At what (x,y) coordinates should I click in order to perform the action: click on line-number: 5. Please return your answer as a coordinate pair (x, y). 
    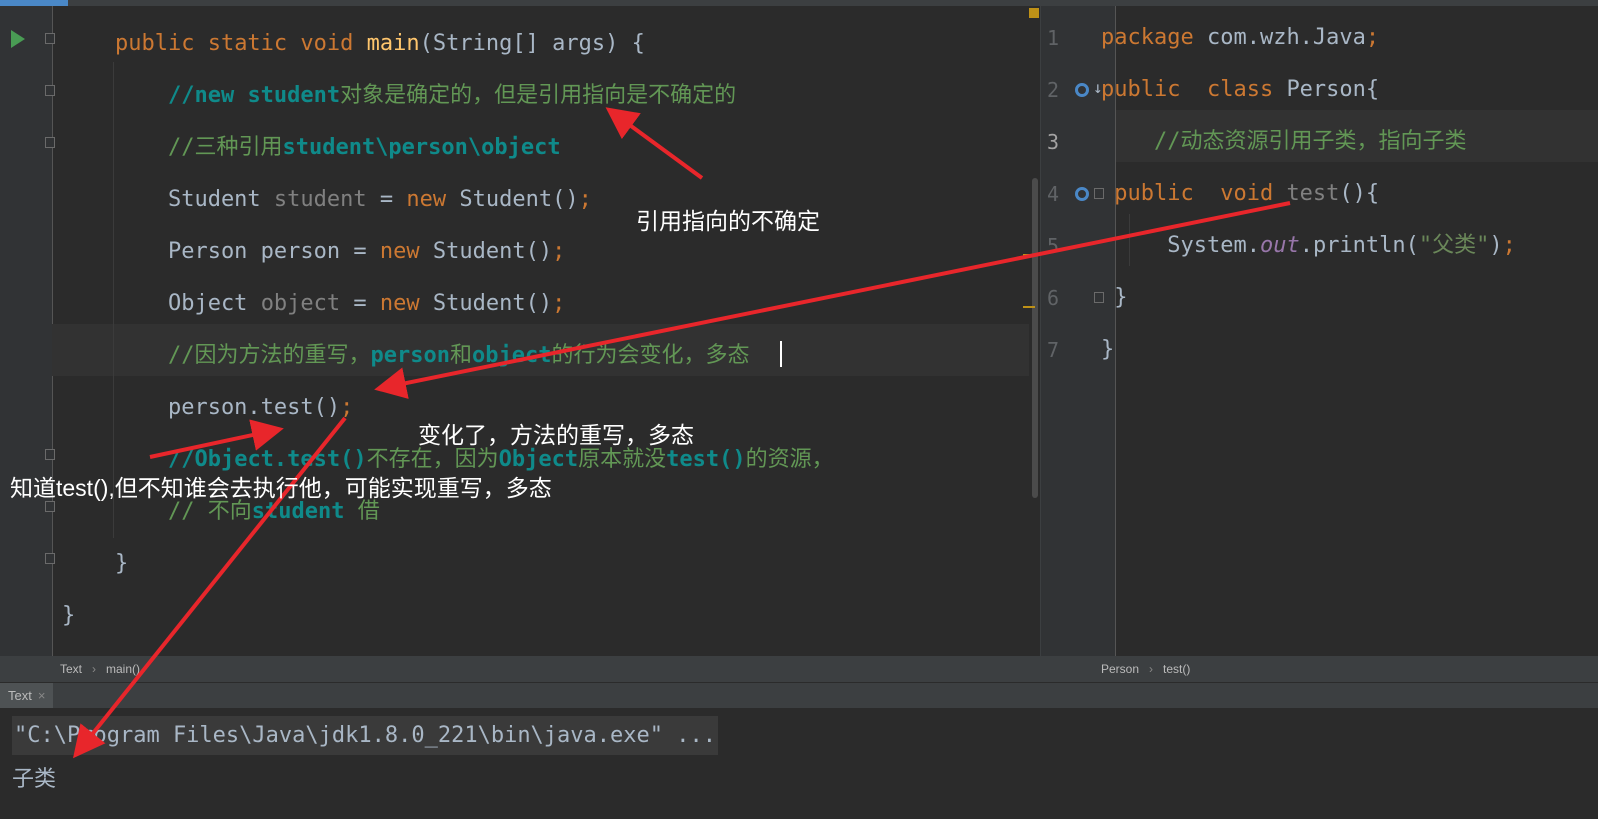
    Looking at the image, I should click on (1062, 246).